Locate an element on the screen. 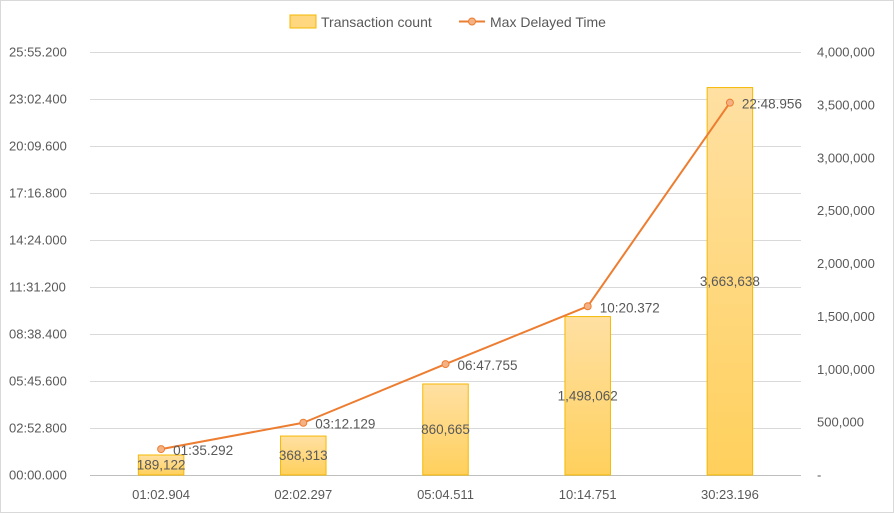 The width and height of the screenshot is (894, 514). line-data-label: 22:48.956 is located at coordinates (772, 104).